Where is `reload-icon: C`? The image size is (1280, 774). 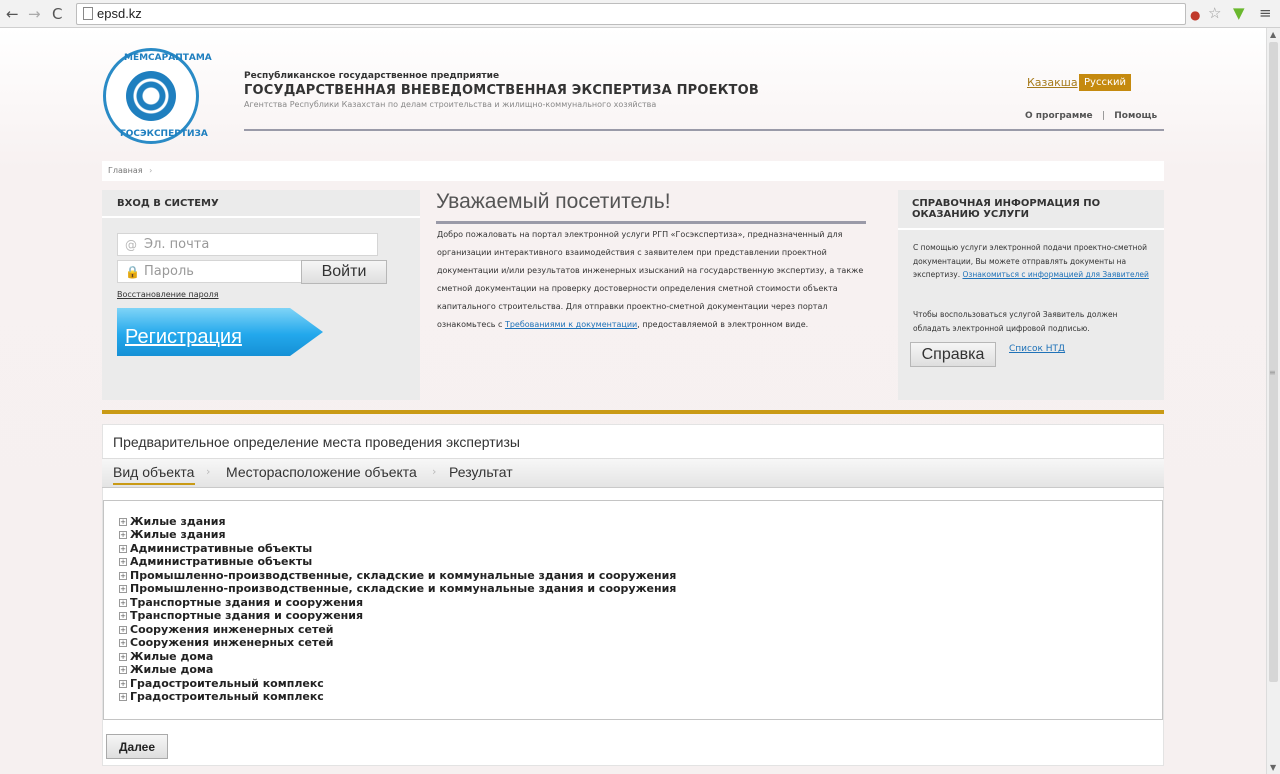
reload-icon: C is located at coordinates (57, 14).